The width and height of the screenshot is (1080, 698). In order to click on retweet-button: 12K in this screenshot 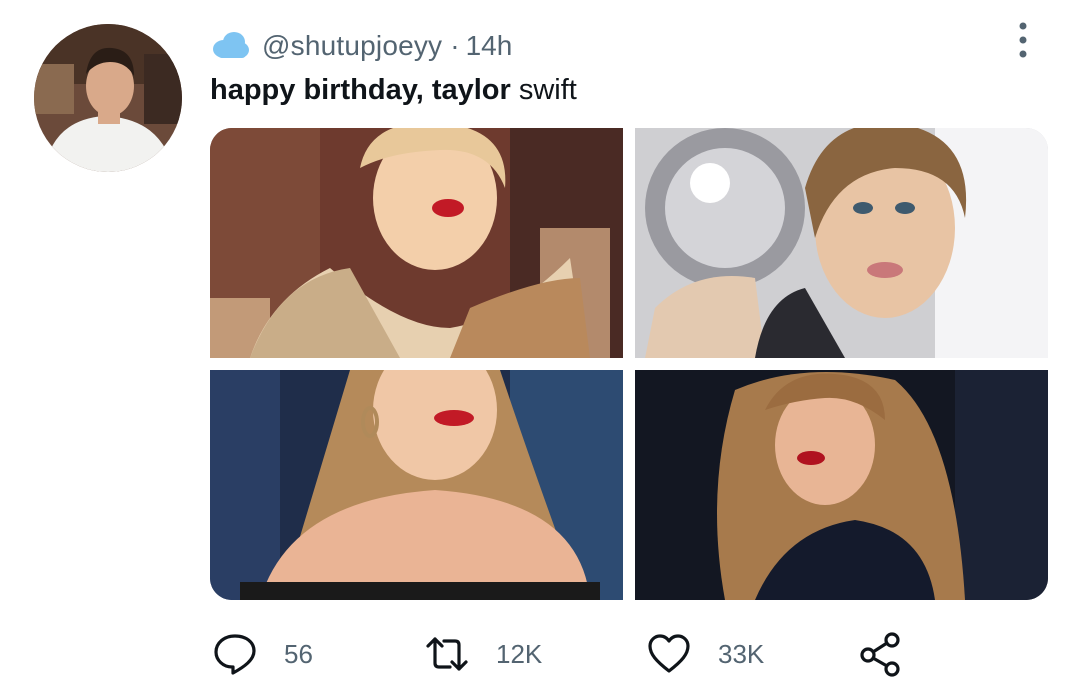, I will do `click(483, 654)`.